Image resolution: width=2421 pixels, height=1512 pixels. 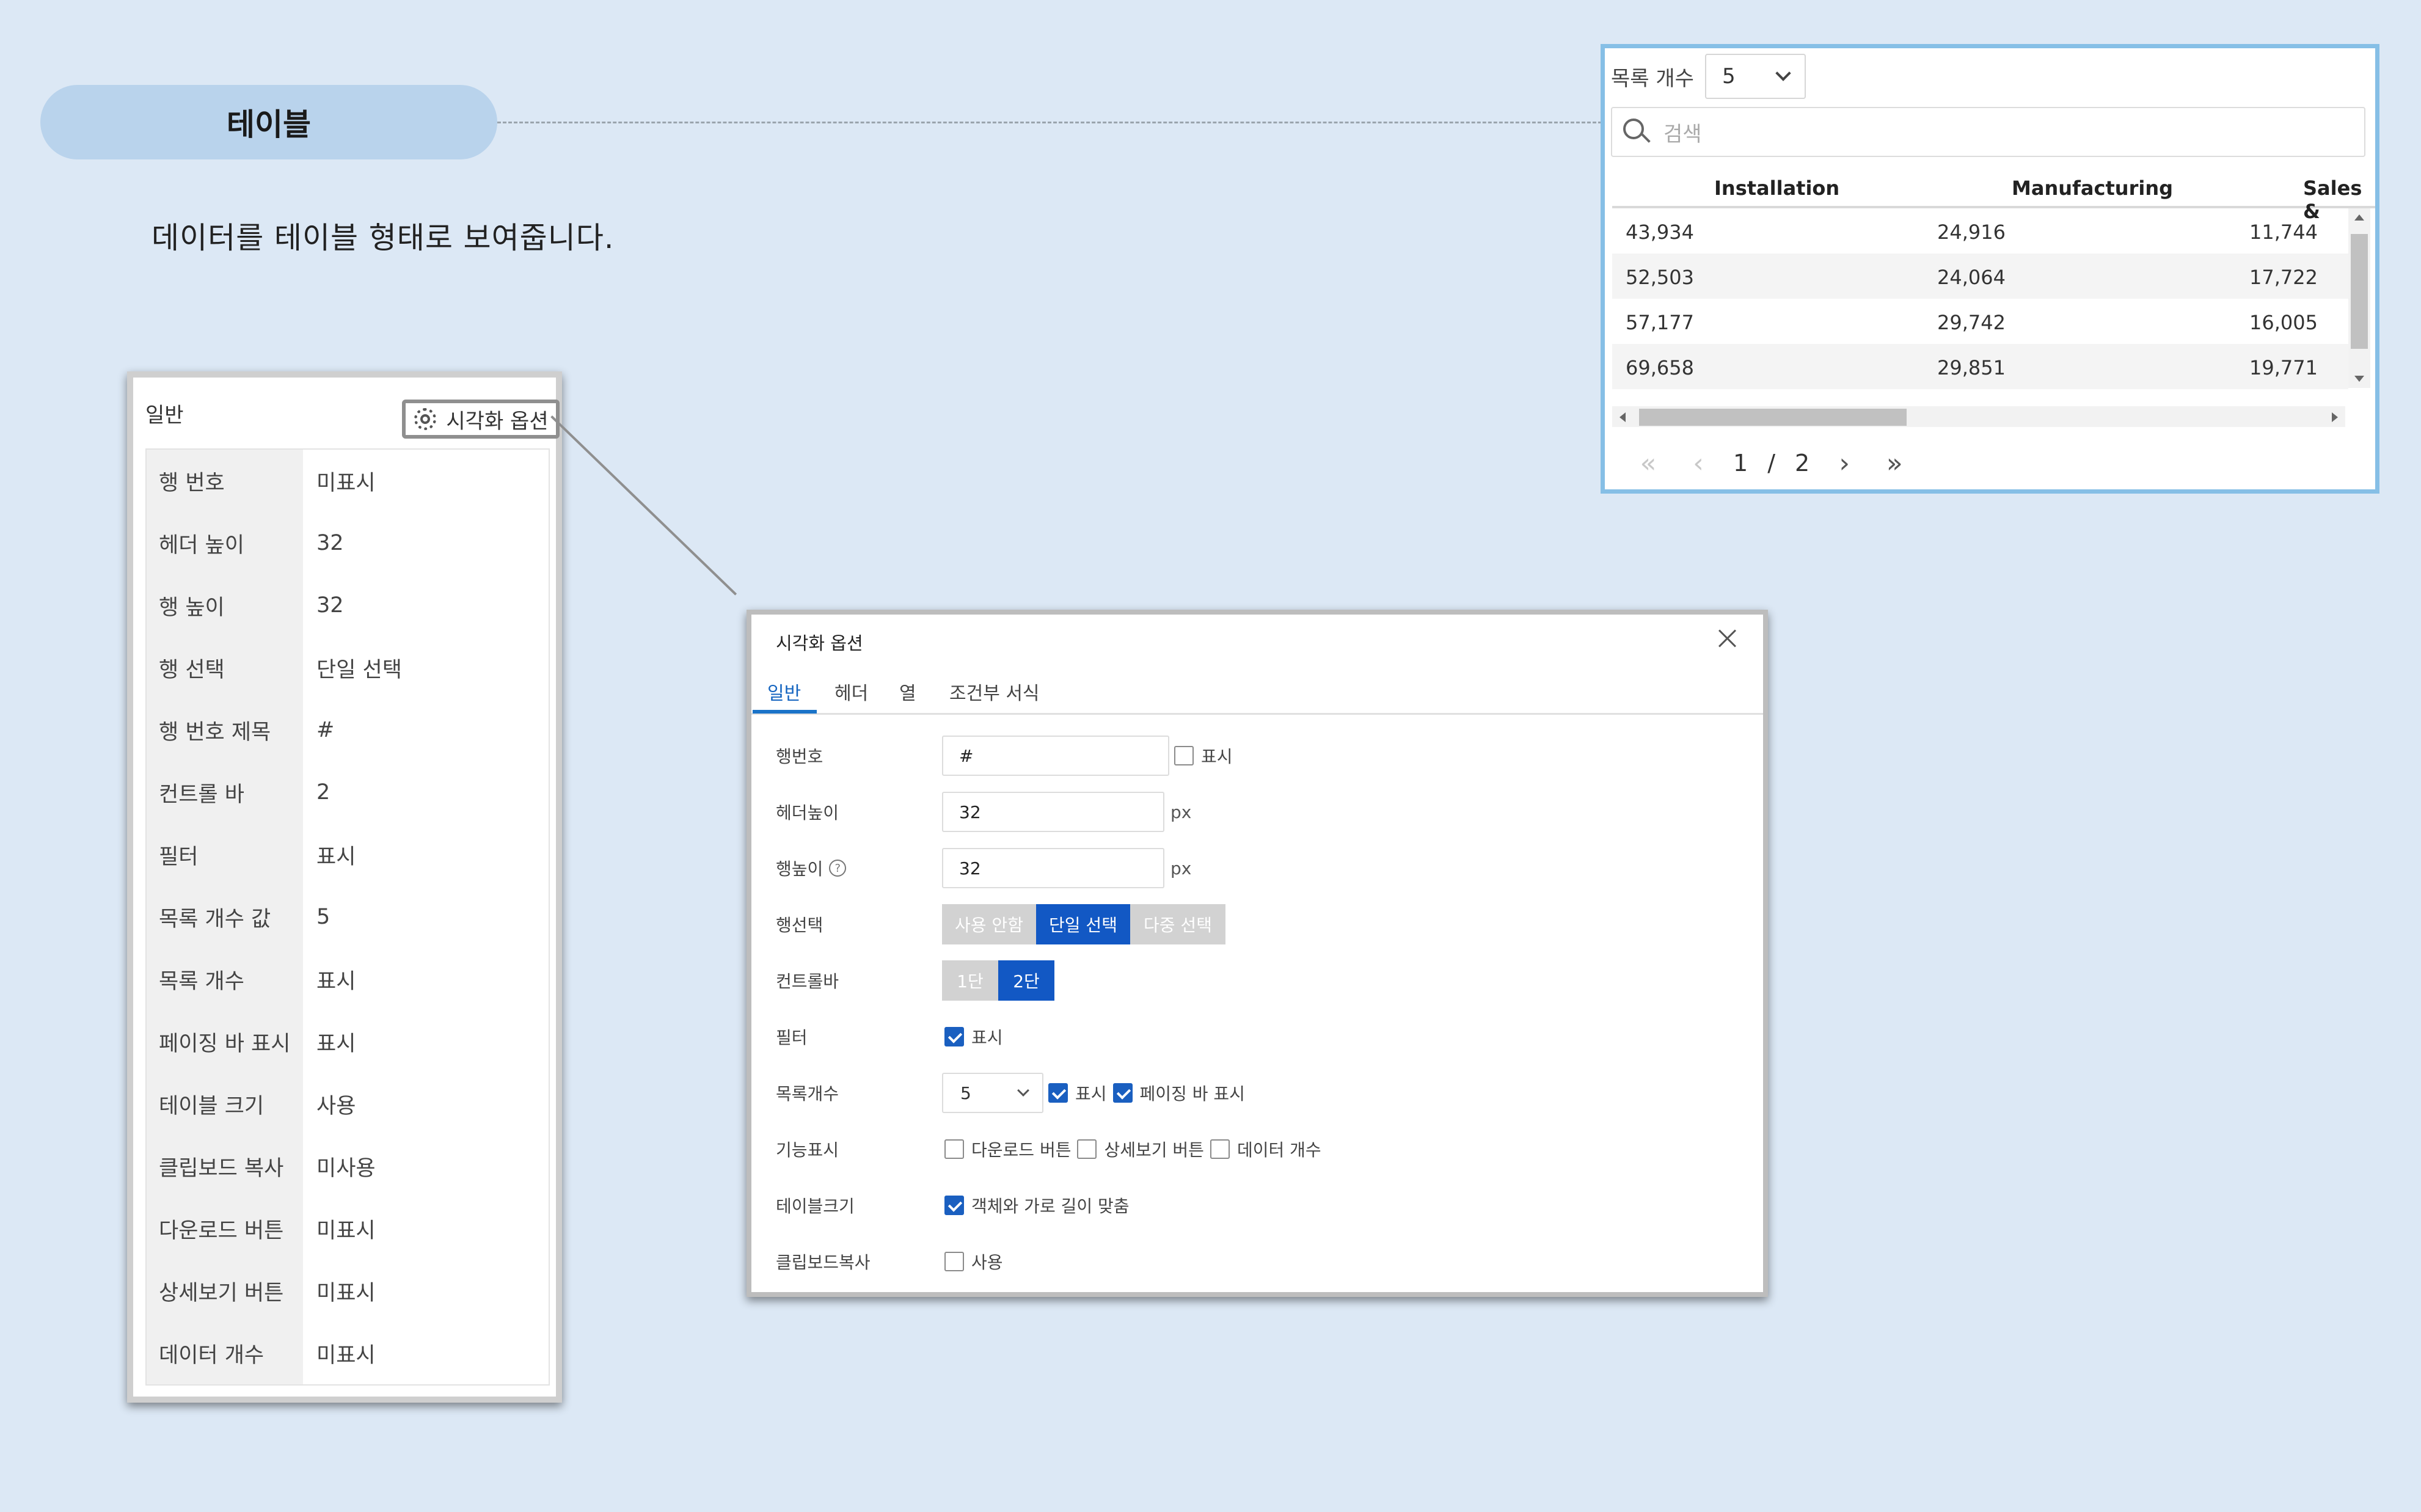 I want to click on summary-key: 다운로드 버튼, so click(x=225, y=1228).